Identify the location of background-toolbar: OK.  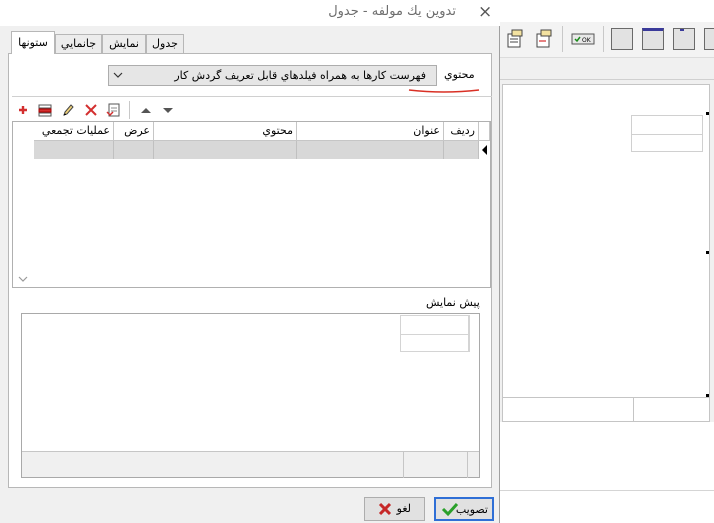
(607, 40).